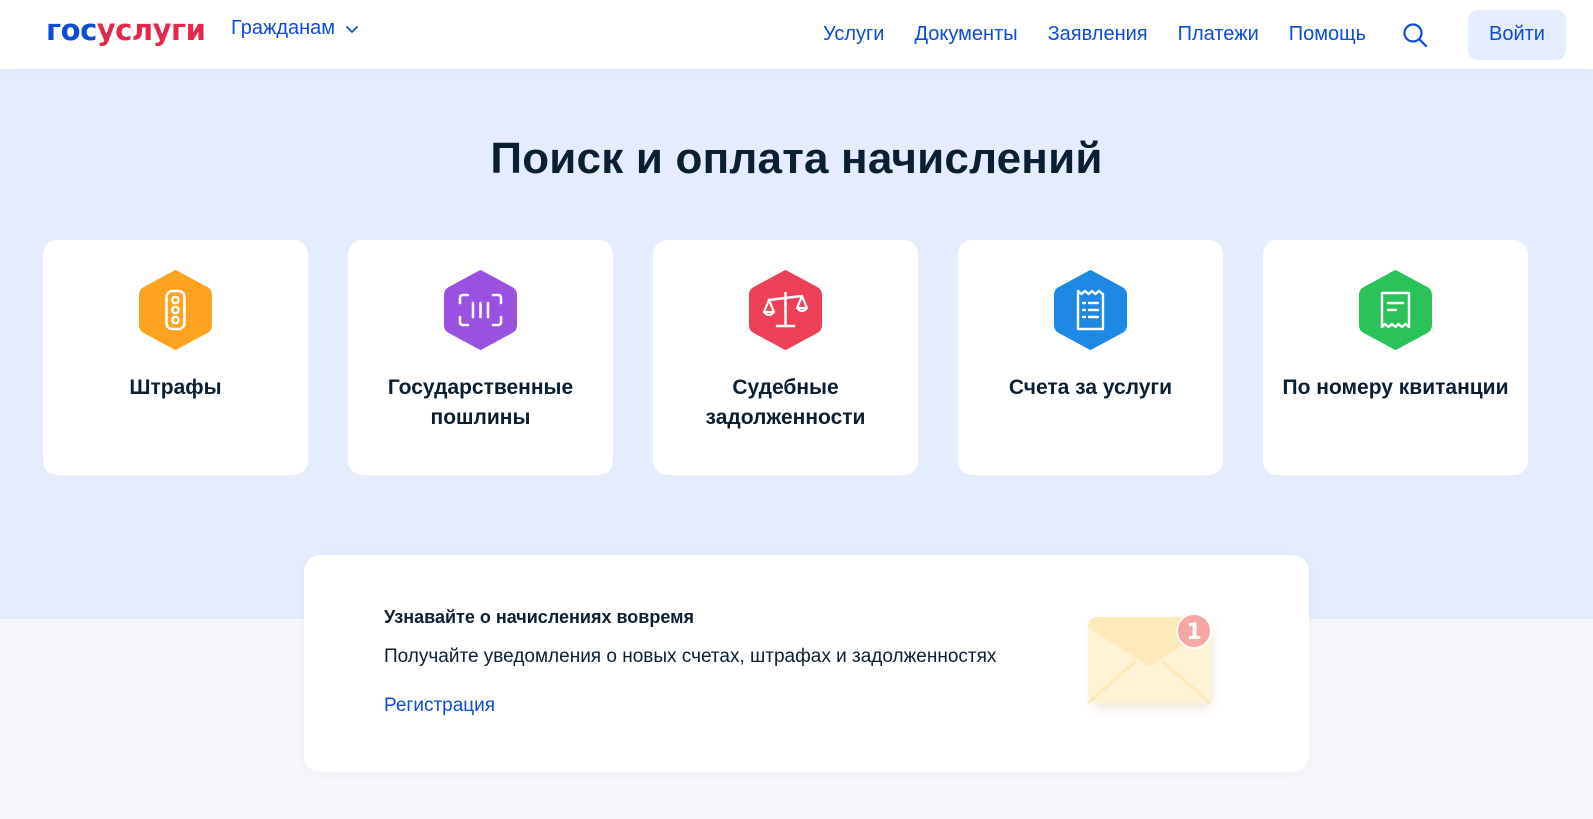 Image resolution: width=1593 pixels, height=819 pixels. What do you see at coordinates (1395, 357) in the screenshot?
I see `card-receipt-number: По номеру квитанции` at bounding box center [1395, 357].